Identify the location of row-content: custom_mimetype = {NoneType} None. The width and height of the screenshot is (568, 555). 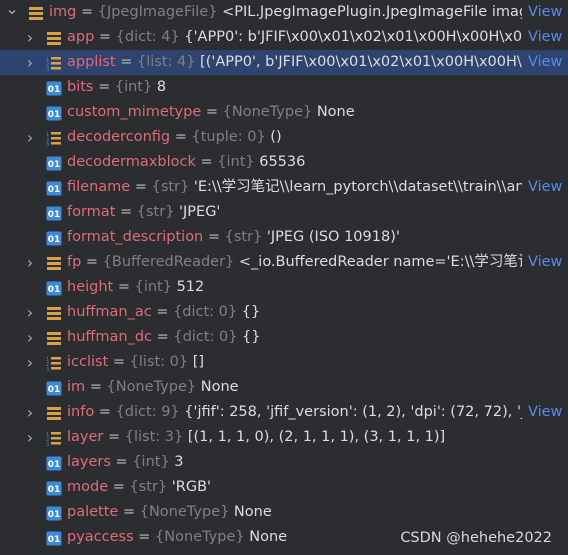
(315, 112).